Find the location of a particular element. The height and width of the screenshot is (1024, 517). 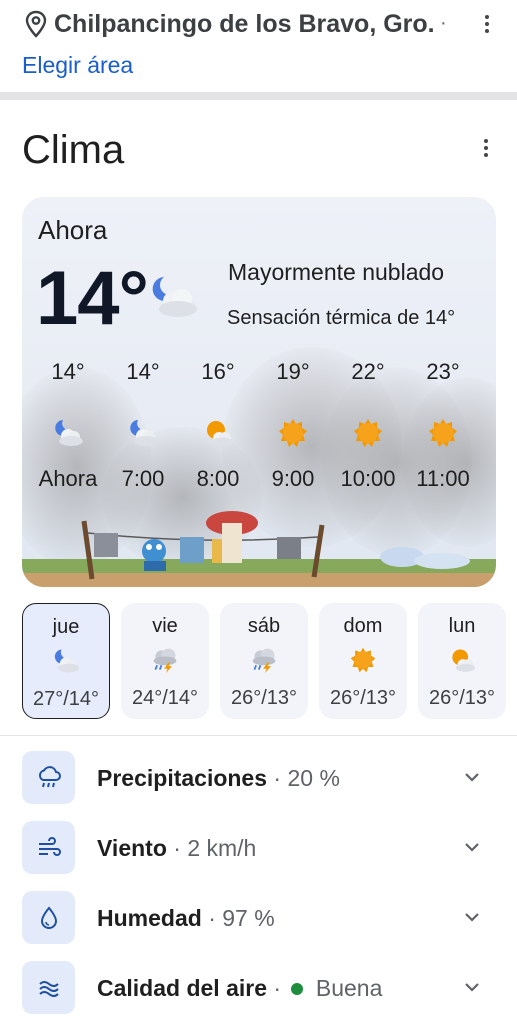

hourly-temp: 19° is located at coordinates (293, 371).